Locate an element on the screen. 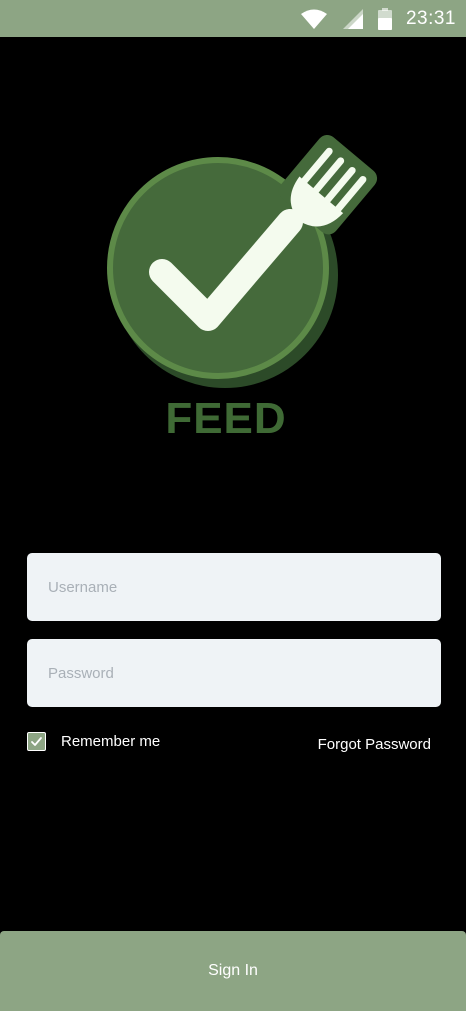 The height and width of the screenshot is (1011, 466). remember-me-row: Remember me is located at coordinates (93, 741).